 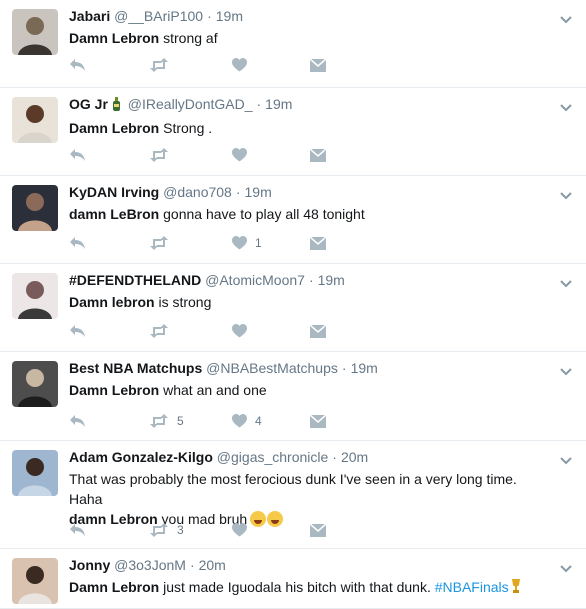 What do you see at coordinates (472, 587) in the screenshot?
I see `hashtag-link: #NBAFinals` at bounding box center [472, 587].